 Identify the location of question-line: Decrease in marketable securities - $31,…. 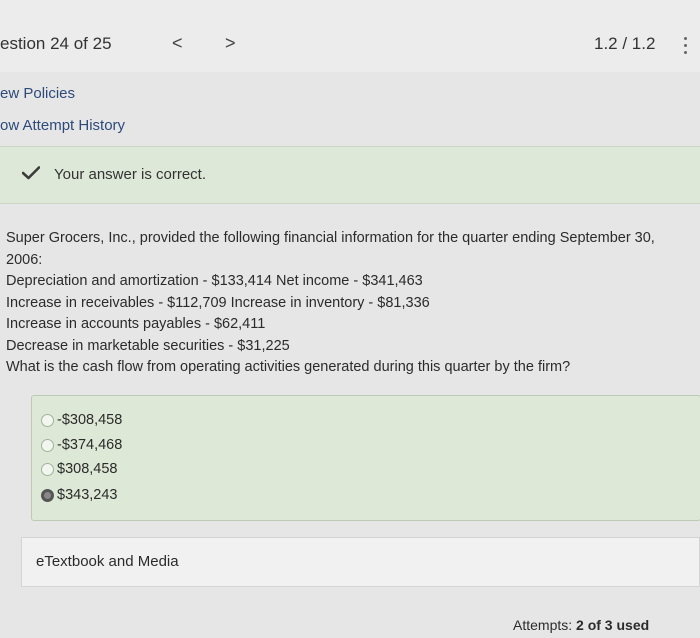
(148, 345).